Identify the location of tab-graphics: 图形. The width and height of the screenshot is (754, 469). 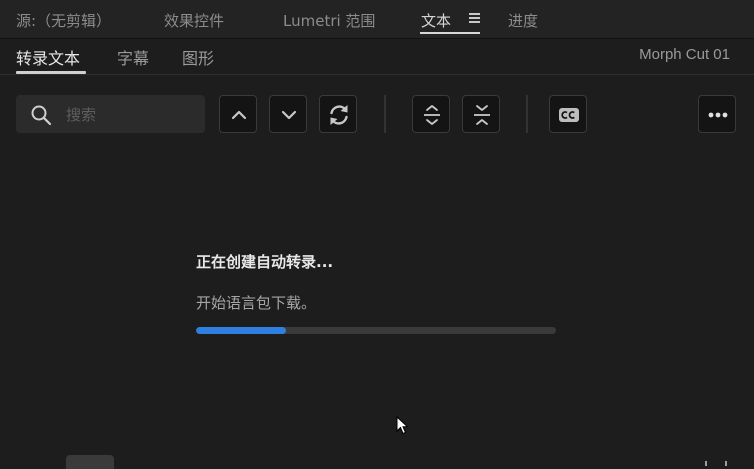
(198, 57).